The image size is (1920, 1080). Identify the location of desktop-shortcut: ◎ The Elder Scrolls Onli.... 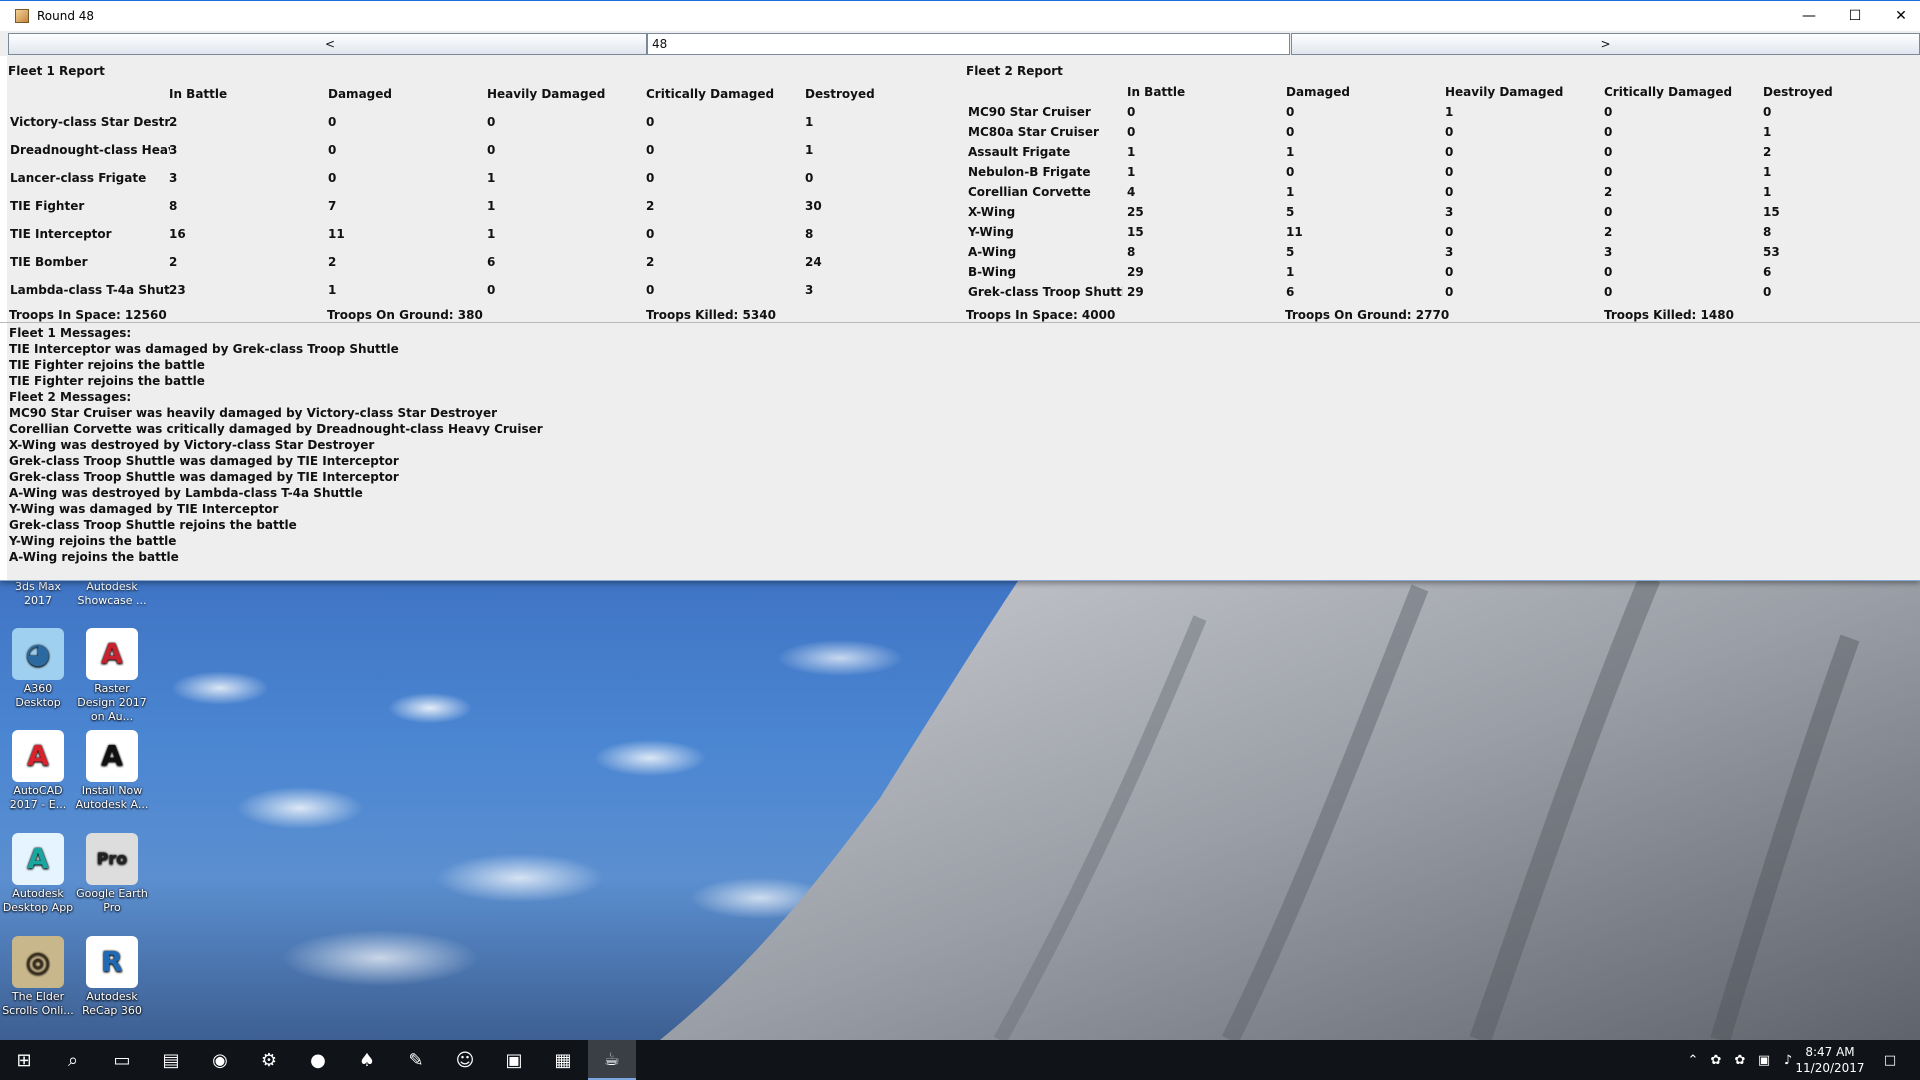
(38, 977).